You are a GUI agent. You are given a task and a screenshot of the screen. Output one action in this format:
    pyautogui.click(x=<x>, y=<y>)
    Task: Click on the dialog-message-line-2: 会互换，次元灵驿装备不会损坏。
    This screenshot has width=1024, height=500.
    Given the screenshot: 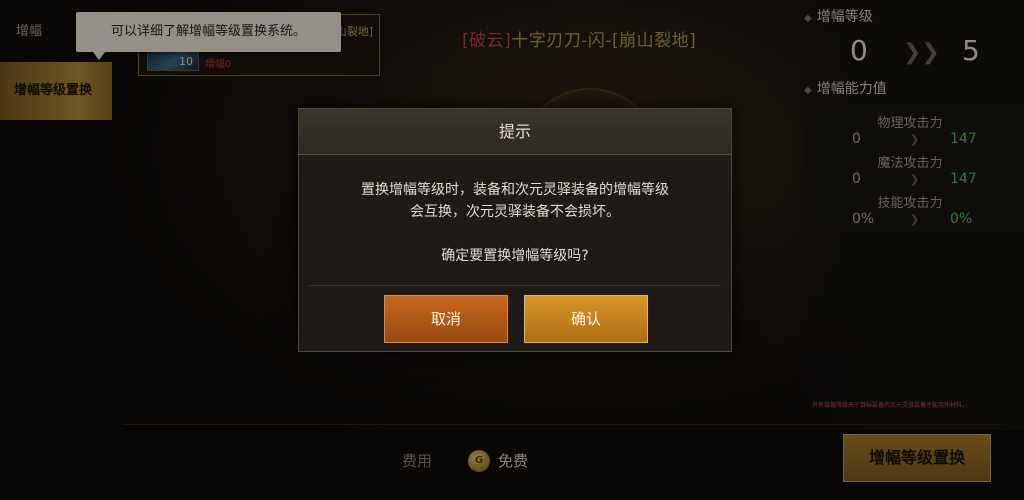 What is the action you would take?
    pyautogui.click(x=515, y=212)
    